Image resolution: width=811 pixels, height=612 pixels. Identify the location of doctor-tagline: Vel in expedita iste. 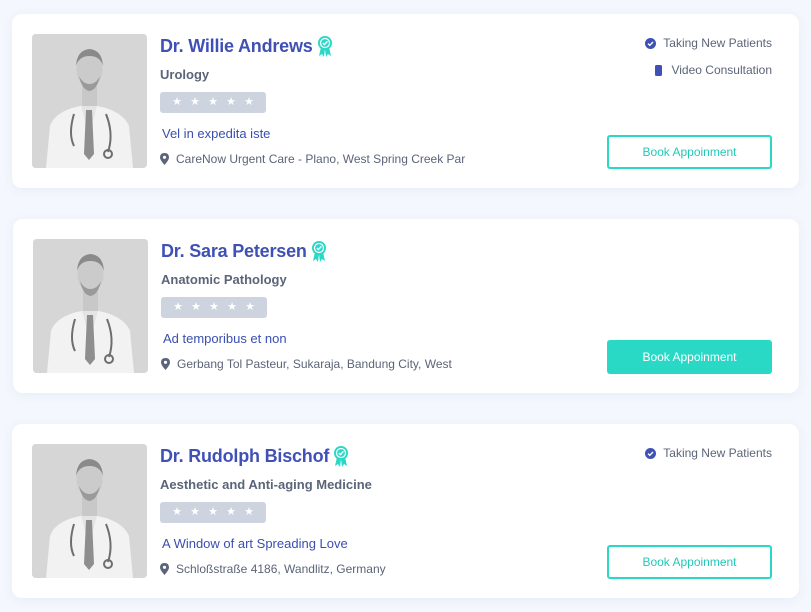
(216, 133).